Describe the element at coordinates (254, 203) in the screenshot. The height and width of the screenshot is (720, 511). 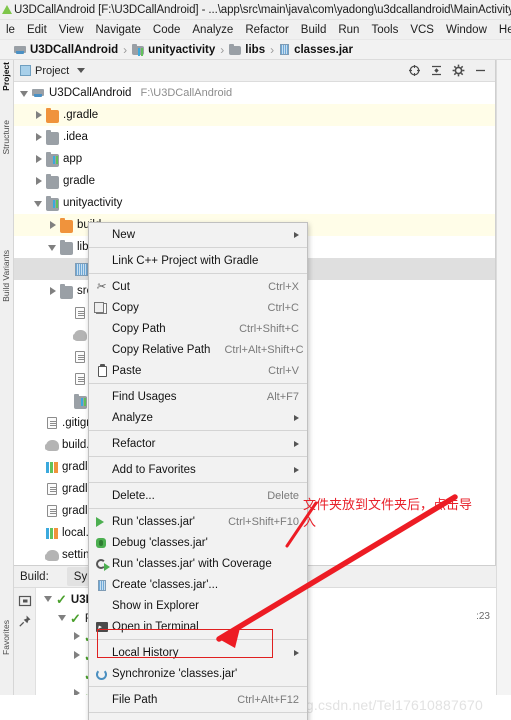
I see `tree-row: unityactivity` at that location.